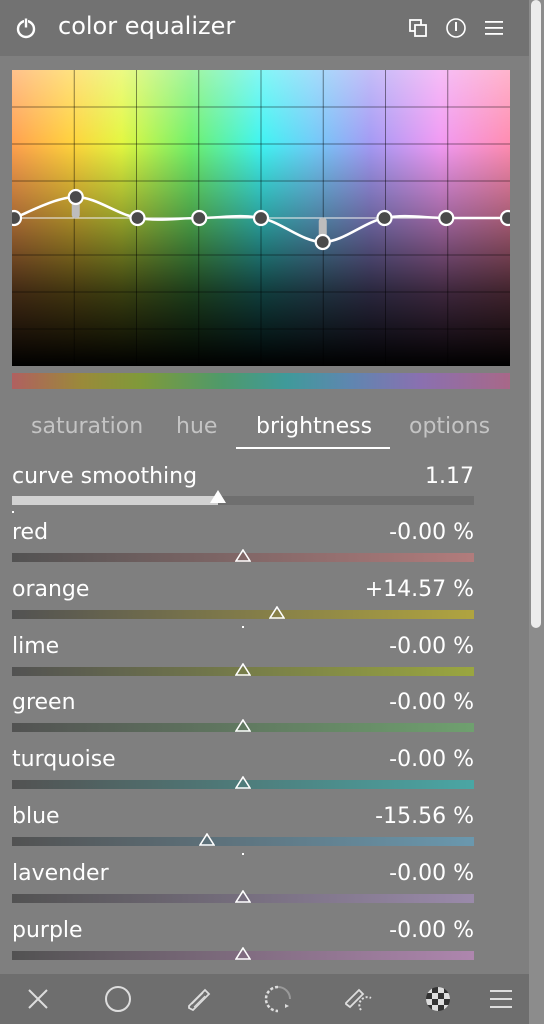  I want to click on curve-smoothing-handle, so click(218, 496).